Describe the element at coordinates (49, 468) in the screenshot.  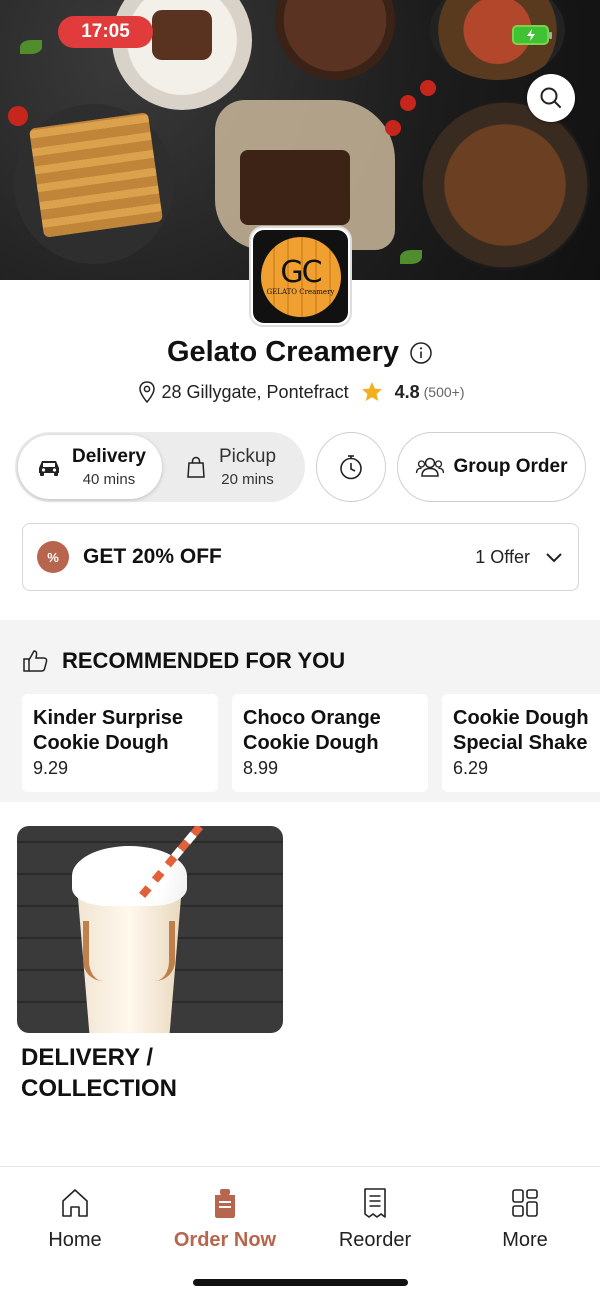
I see `car-icon` at that location.